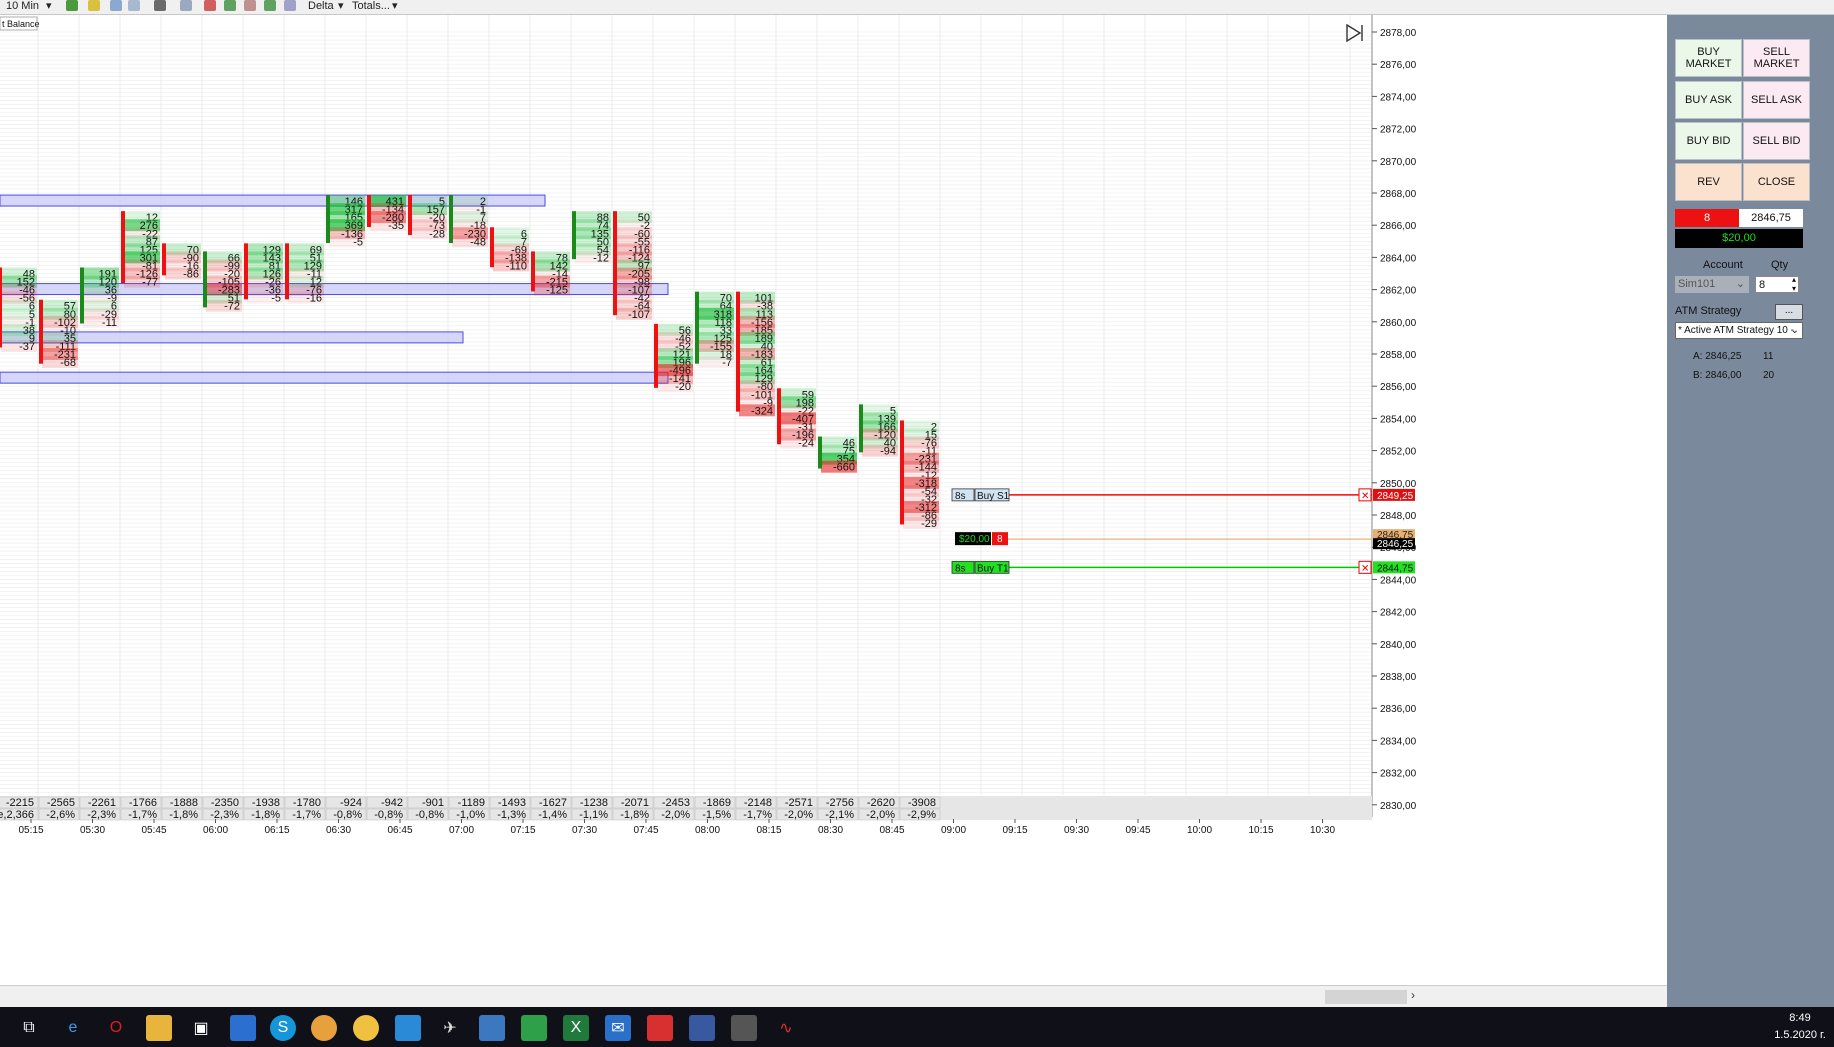 The image size is (1834, 1047). Describe the element at coordinates (210, 5) in the screenshot. I see `chart-trader-icon` at that location.